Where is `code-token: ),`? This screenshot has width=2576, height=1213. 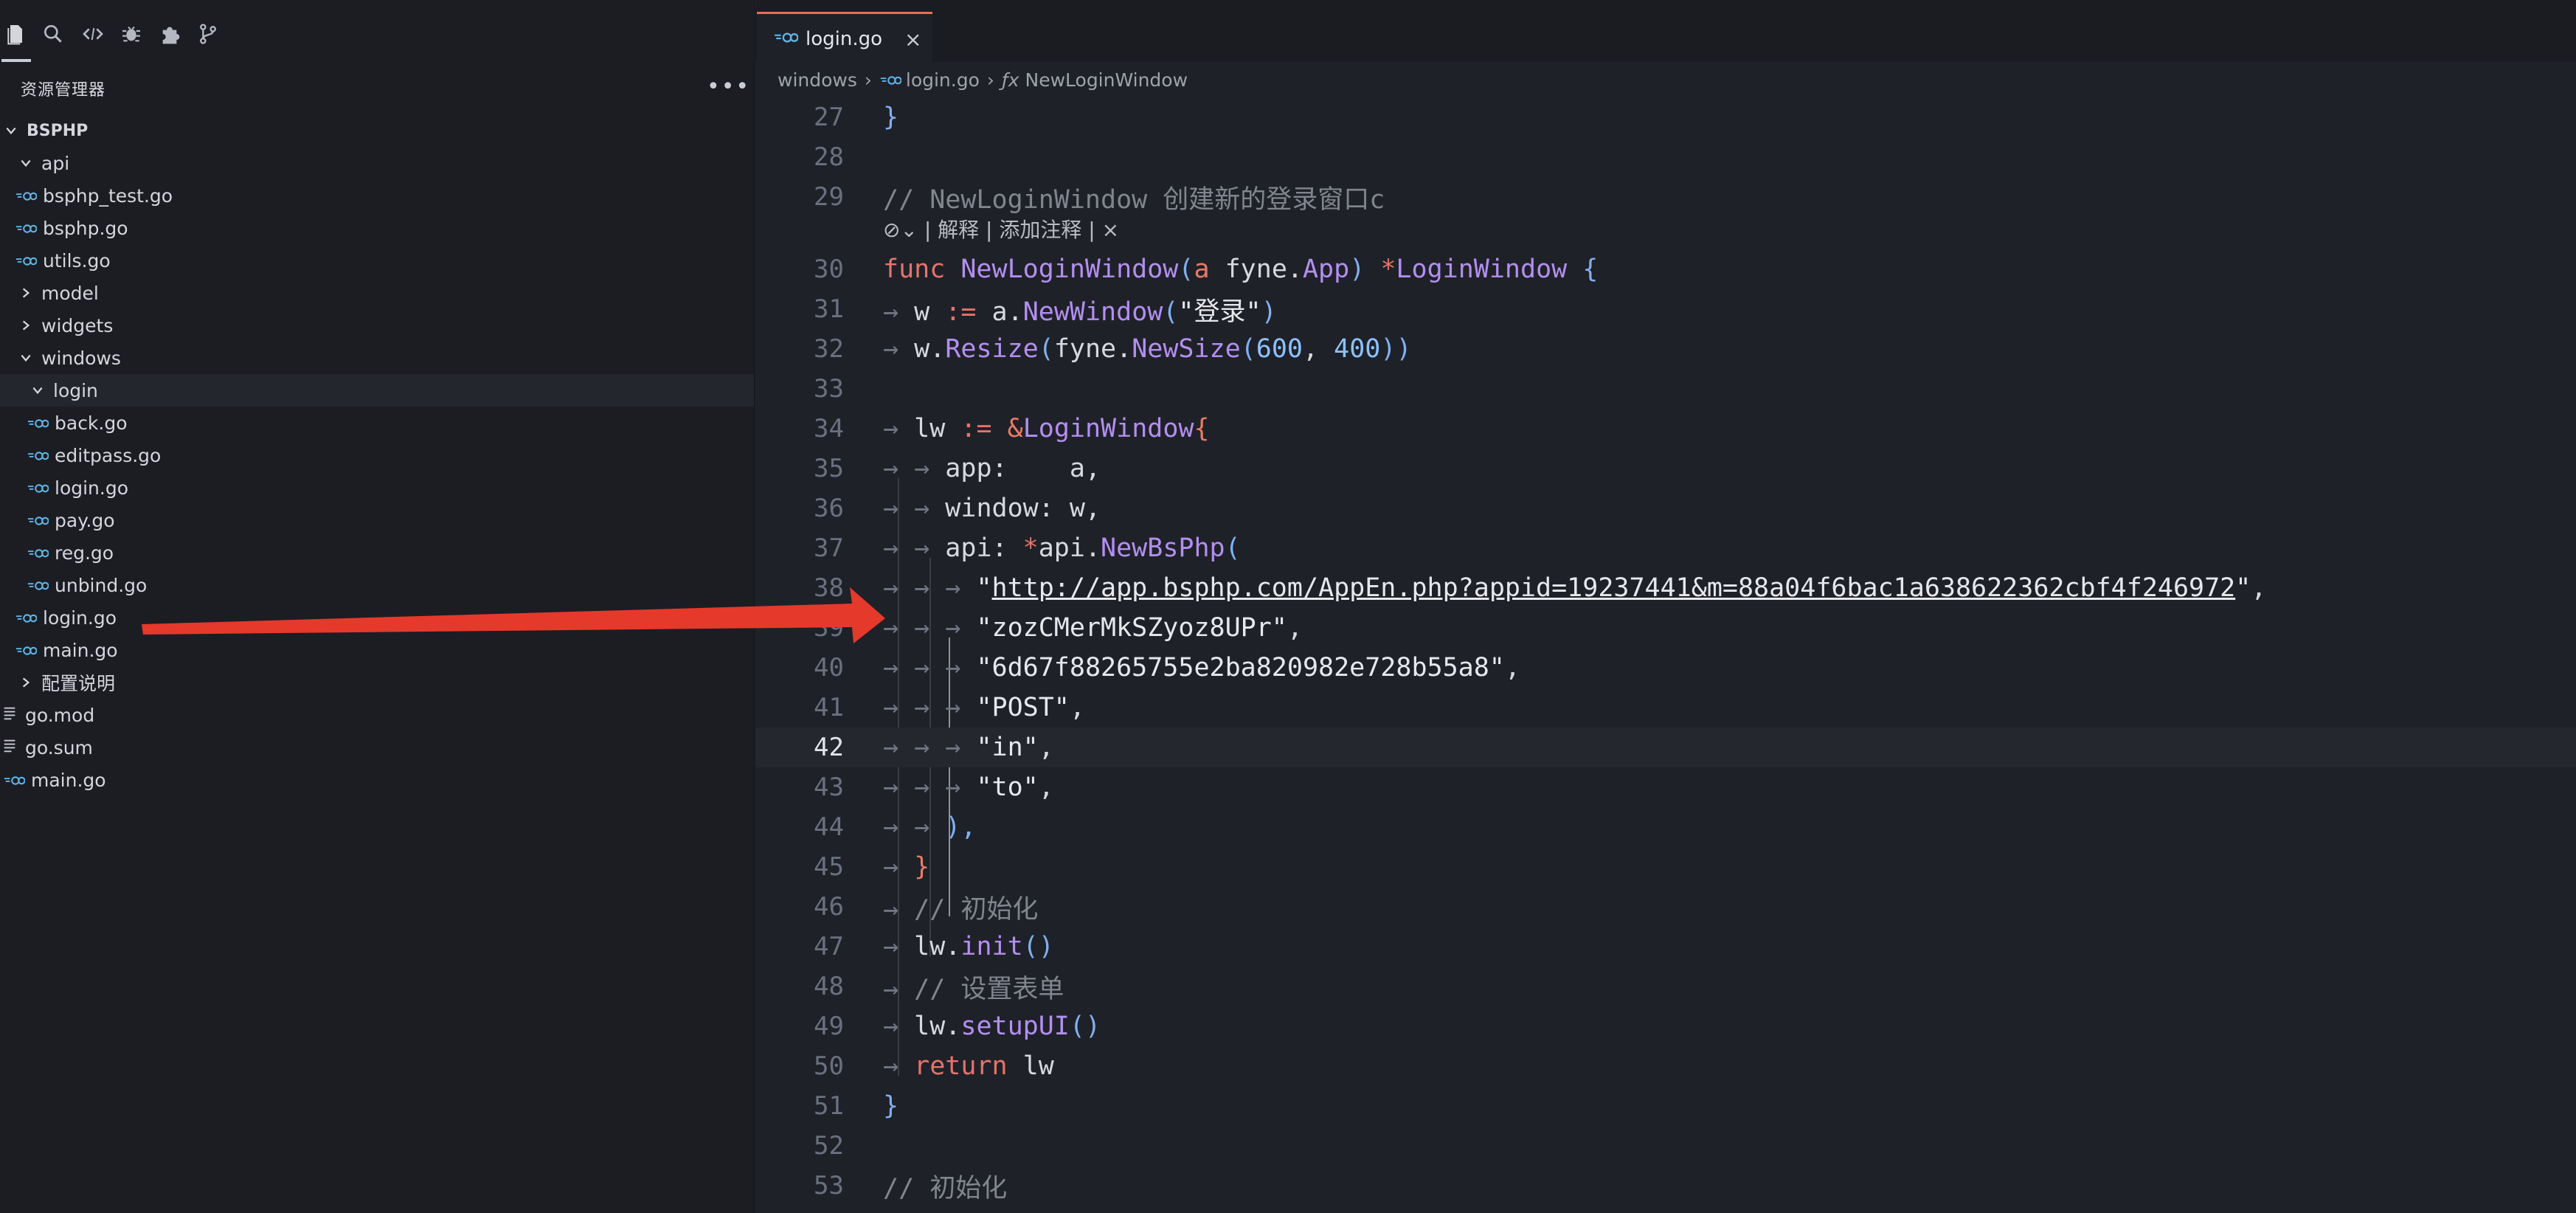 code-token: ), is located at coordinates (961, 827).